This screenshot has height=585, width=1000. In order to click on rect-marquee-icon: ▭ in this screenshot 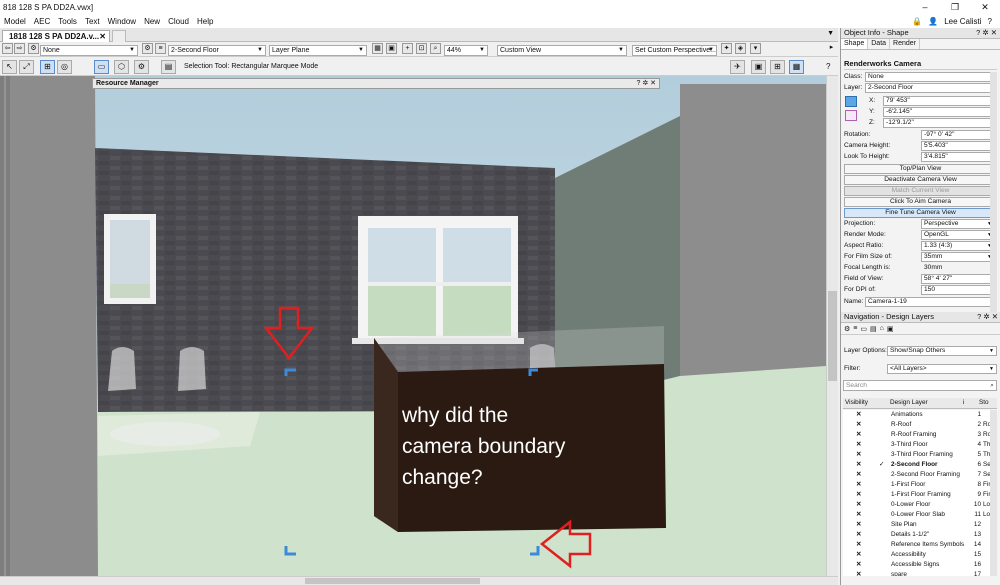, I will do `click(101, 67)`.